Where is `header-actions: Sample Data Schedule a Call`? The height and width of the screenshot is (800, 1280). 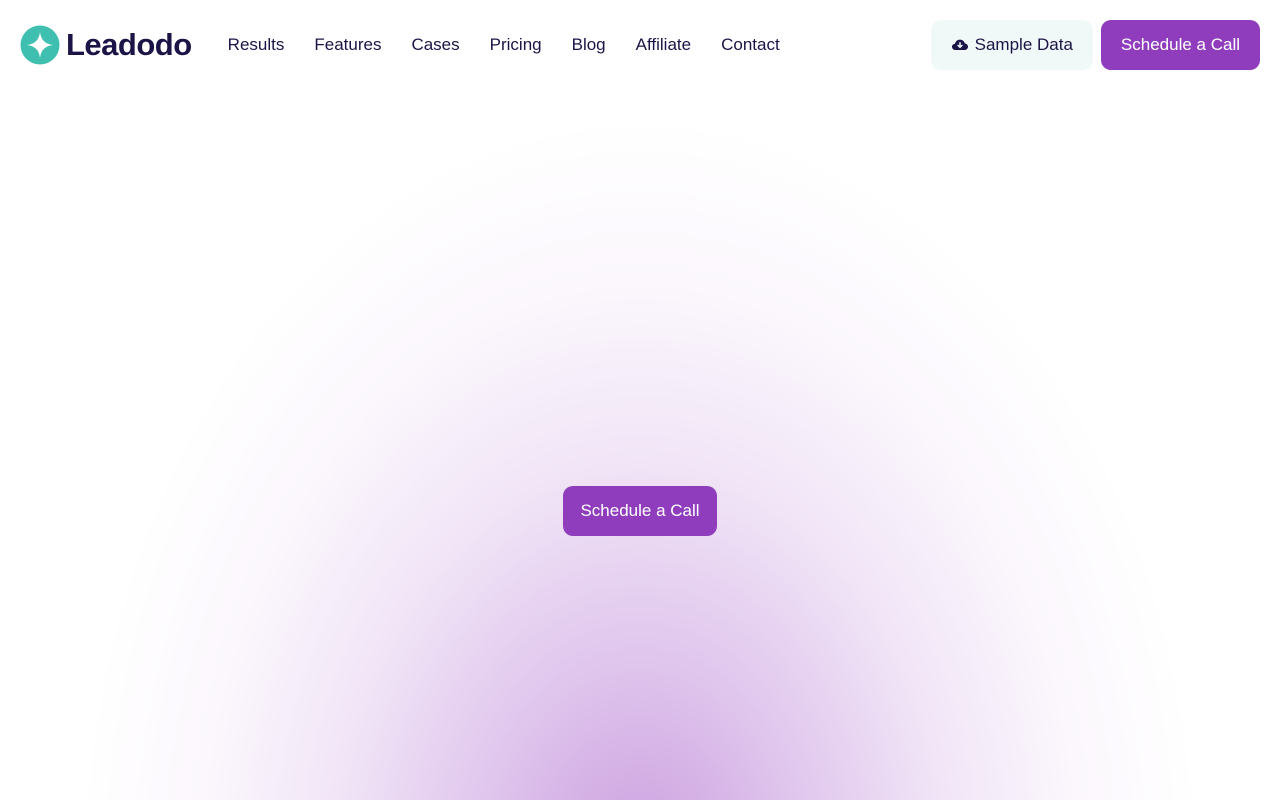 header-actions: Sample Data Schedule a Call is located at coordinates (1095, 45).